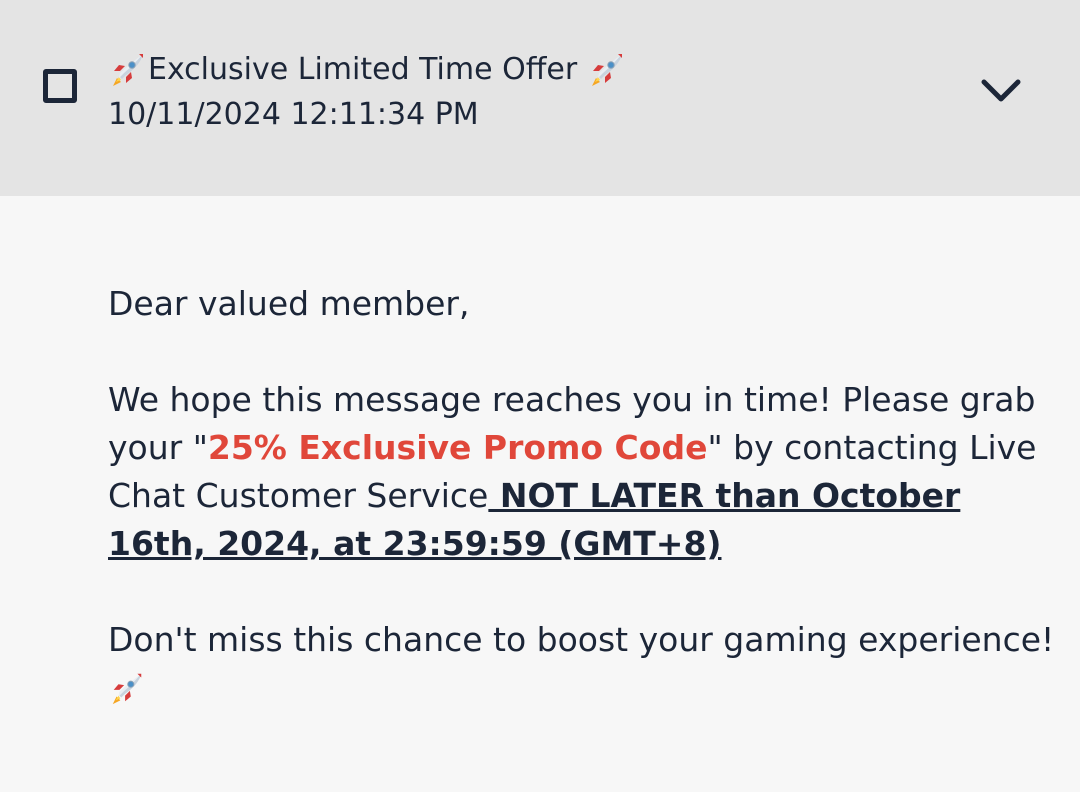 Image resolution: width=1080 pixels, height=792 pixels. I want to click on message-title: Exclusive Limited Time Offer, so click(363, 69).